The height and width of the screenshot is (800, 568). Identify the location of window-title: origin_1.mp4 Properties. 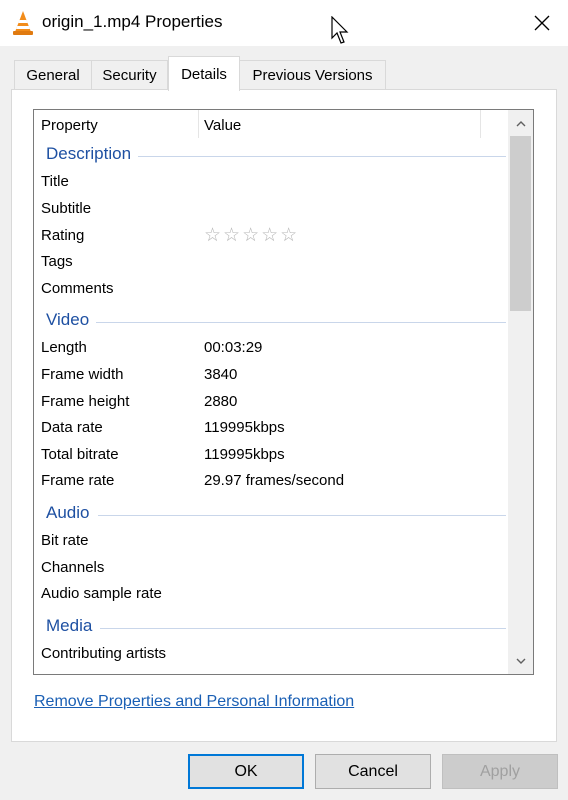
(132, 21).